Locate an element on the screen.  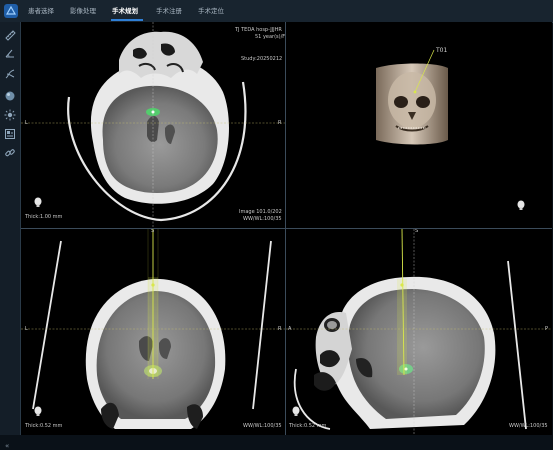
patient-hospital-text: TJ TEDA hosp-JJJHR is located at coordinates (258, 30).